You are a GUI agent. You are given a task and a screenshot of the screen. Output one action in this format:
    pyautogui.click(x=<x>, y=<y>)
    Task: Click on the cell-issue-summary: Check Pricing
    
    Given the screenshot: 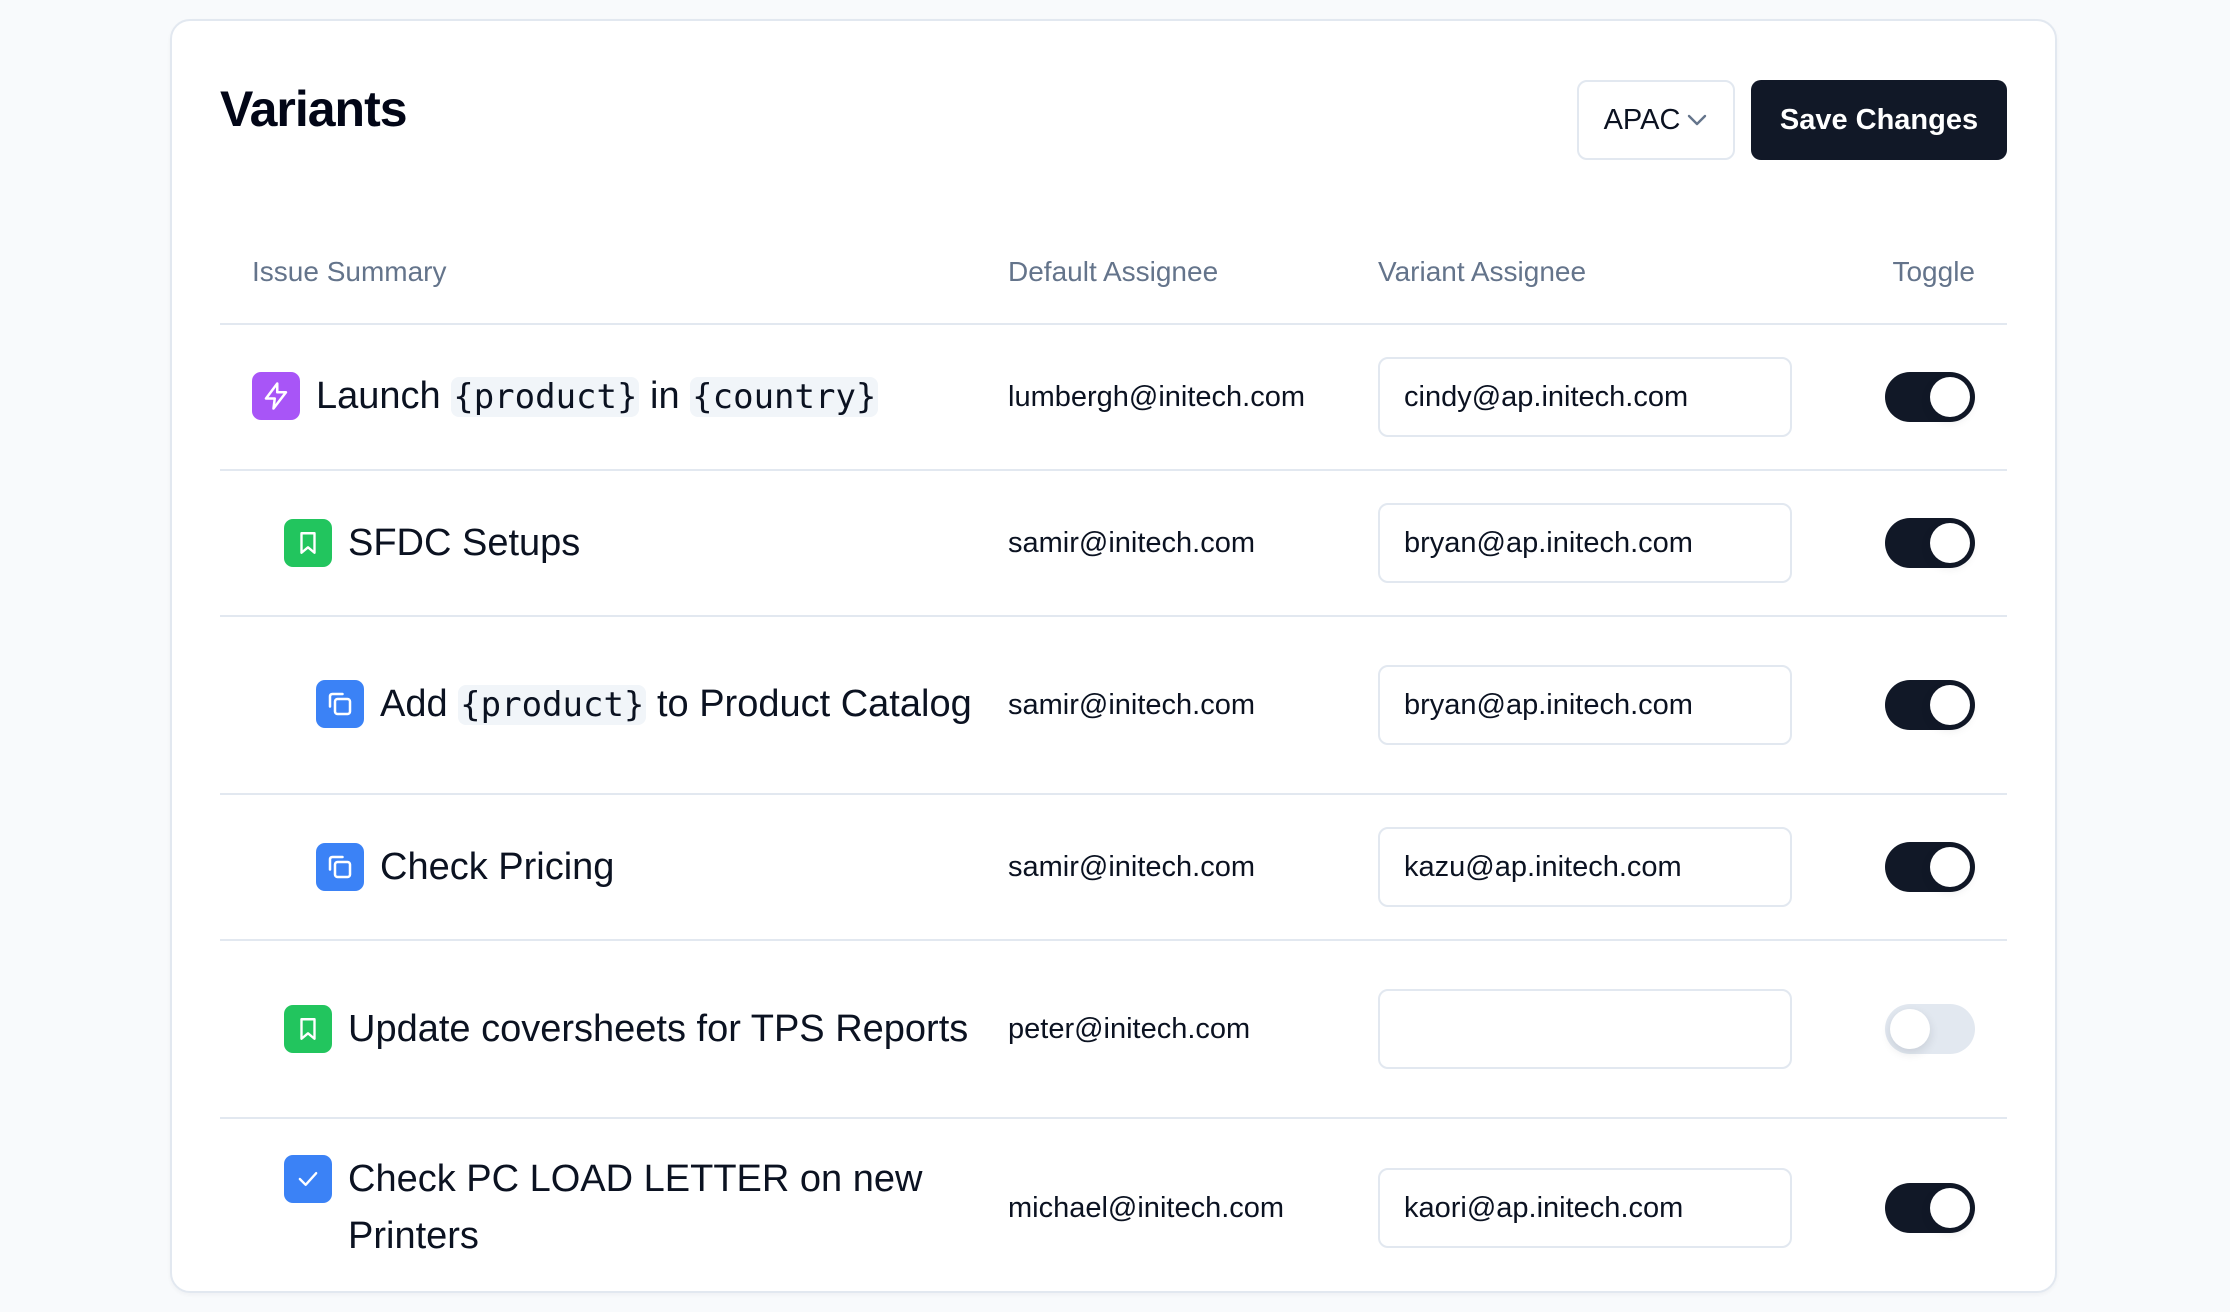 What is the action you would take?
    pyautogui.click(x=614, y=867)
    